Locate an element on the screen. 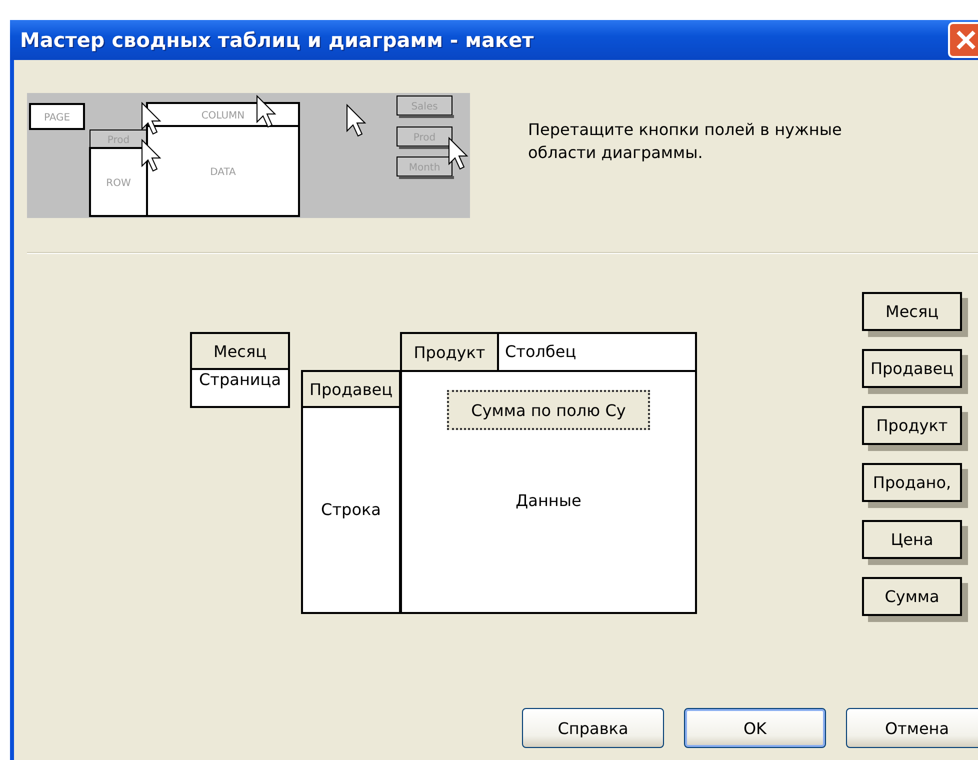  window-title: Мастер сводных таблиц и диаграмм - макет is located at coordinates (277, 40).